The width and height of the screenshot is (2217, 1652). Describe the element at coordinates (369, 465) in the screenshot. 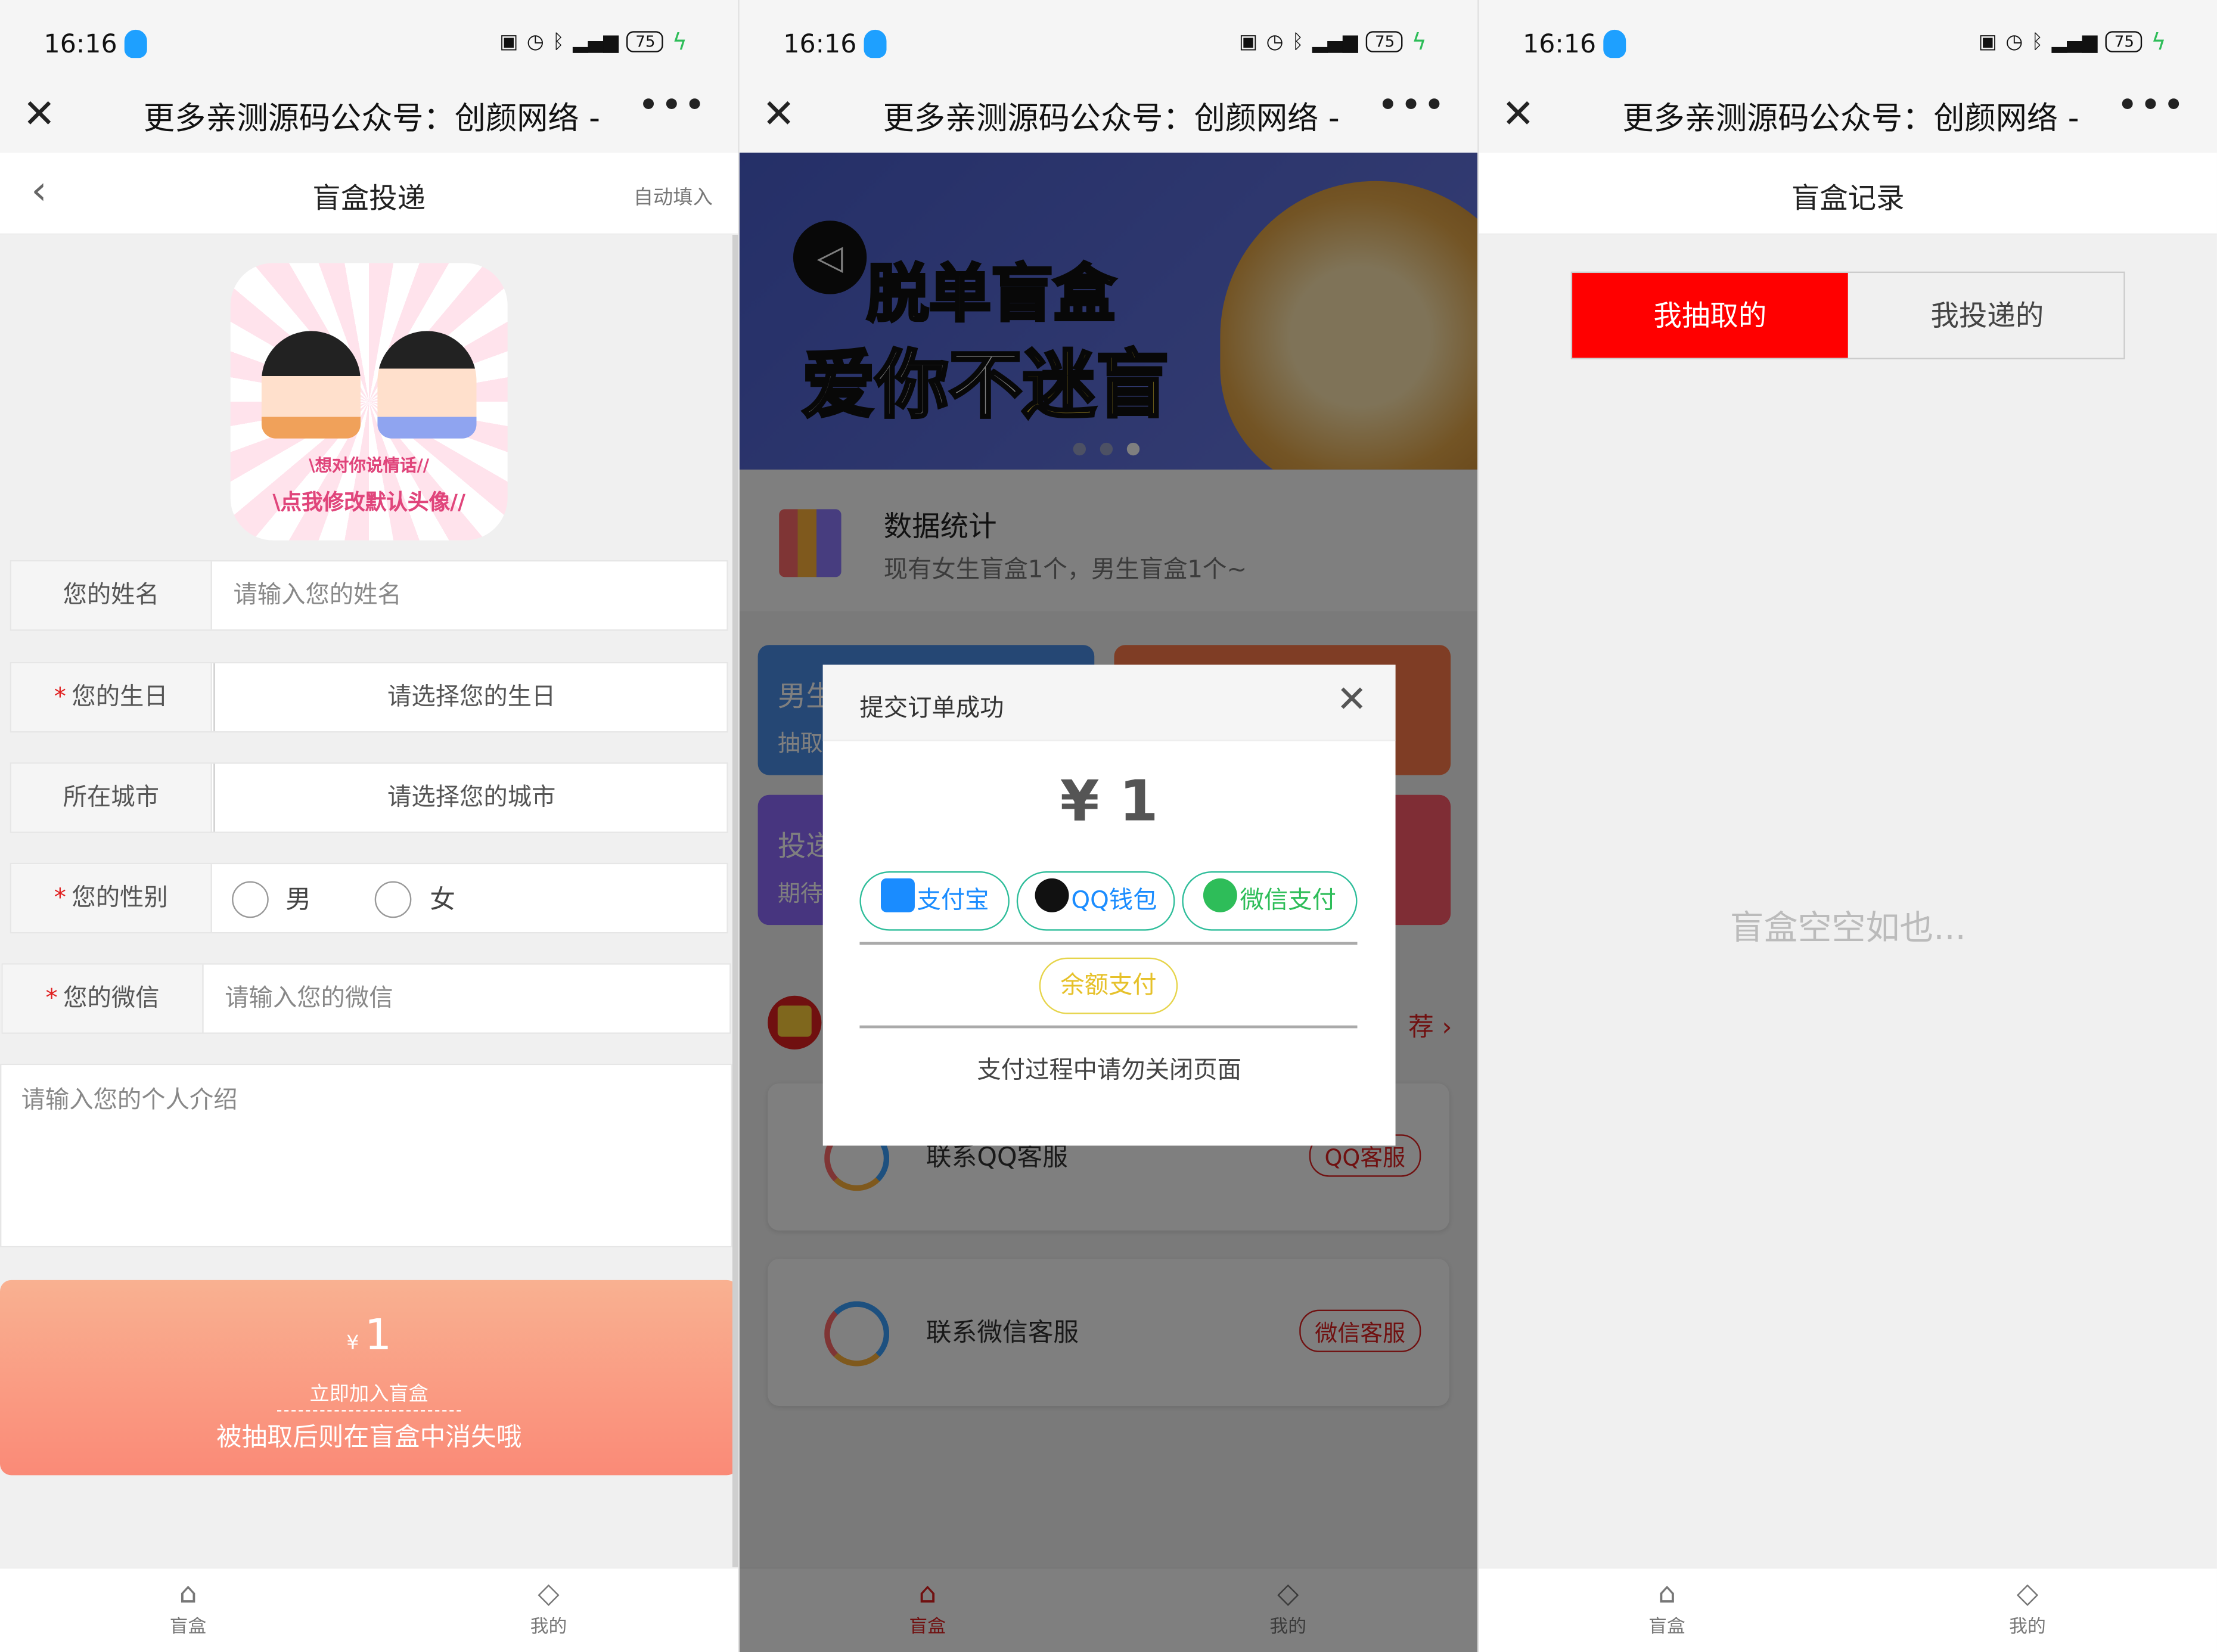

I see `avatar-caption: \想对你说情话//` at that location.